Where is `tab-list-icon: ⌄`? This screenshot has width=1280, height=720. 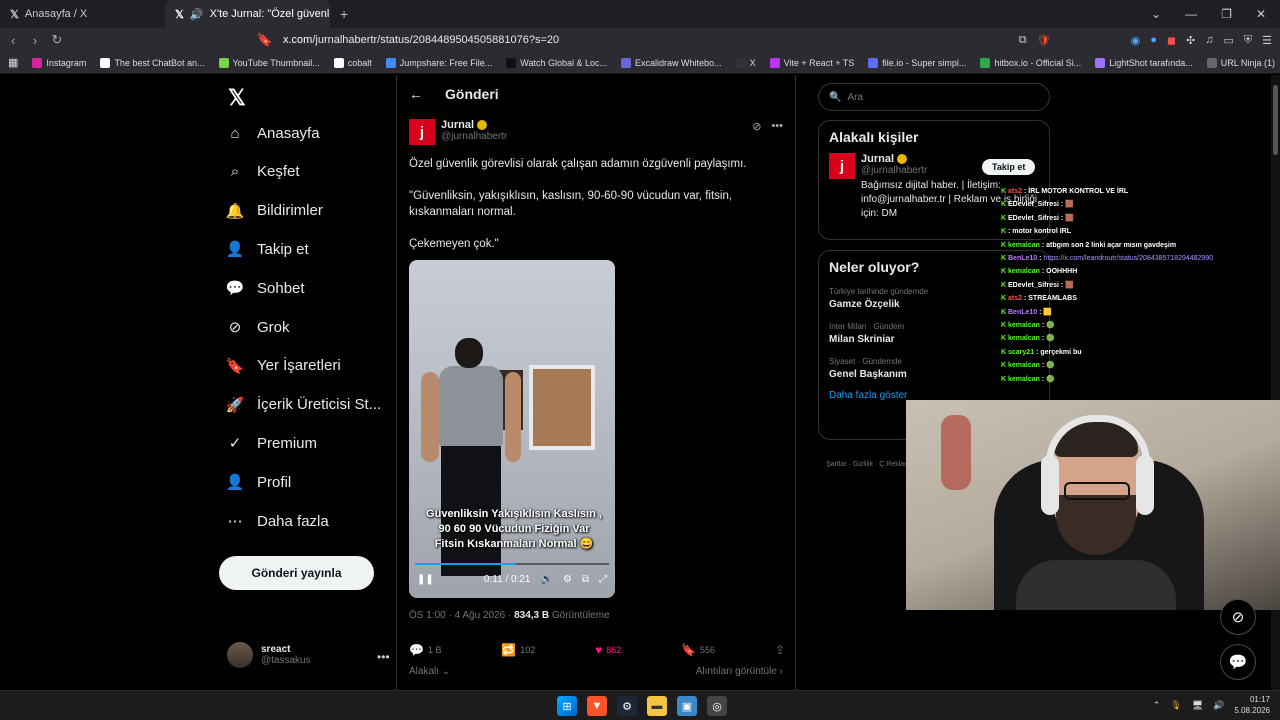
tab-list-icon: ⌄ is located at coordinates (1156, 14).